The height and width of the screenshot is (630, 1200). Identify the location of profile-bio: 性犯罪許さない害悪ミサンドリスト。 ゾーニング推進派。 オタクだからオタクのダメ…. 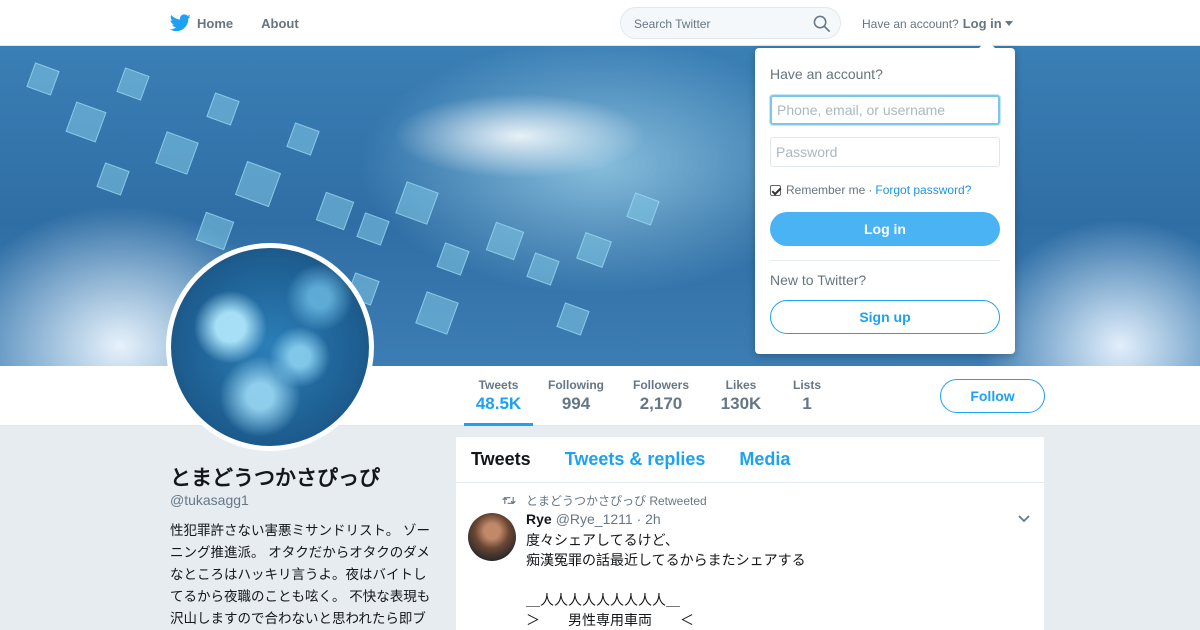
(300, 574).